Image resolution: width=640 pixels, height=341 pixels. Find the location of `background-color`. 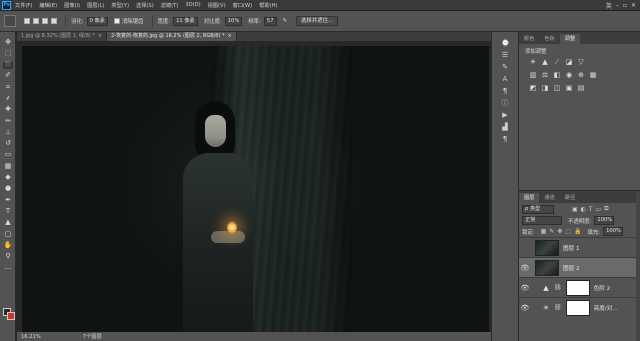

background-color is located at coordinates (11, 316).